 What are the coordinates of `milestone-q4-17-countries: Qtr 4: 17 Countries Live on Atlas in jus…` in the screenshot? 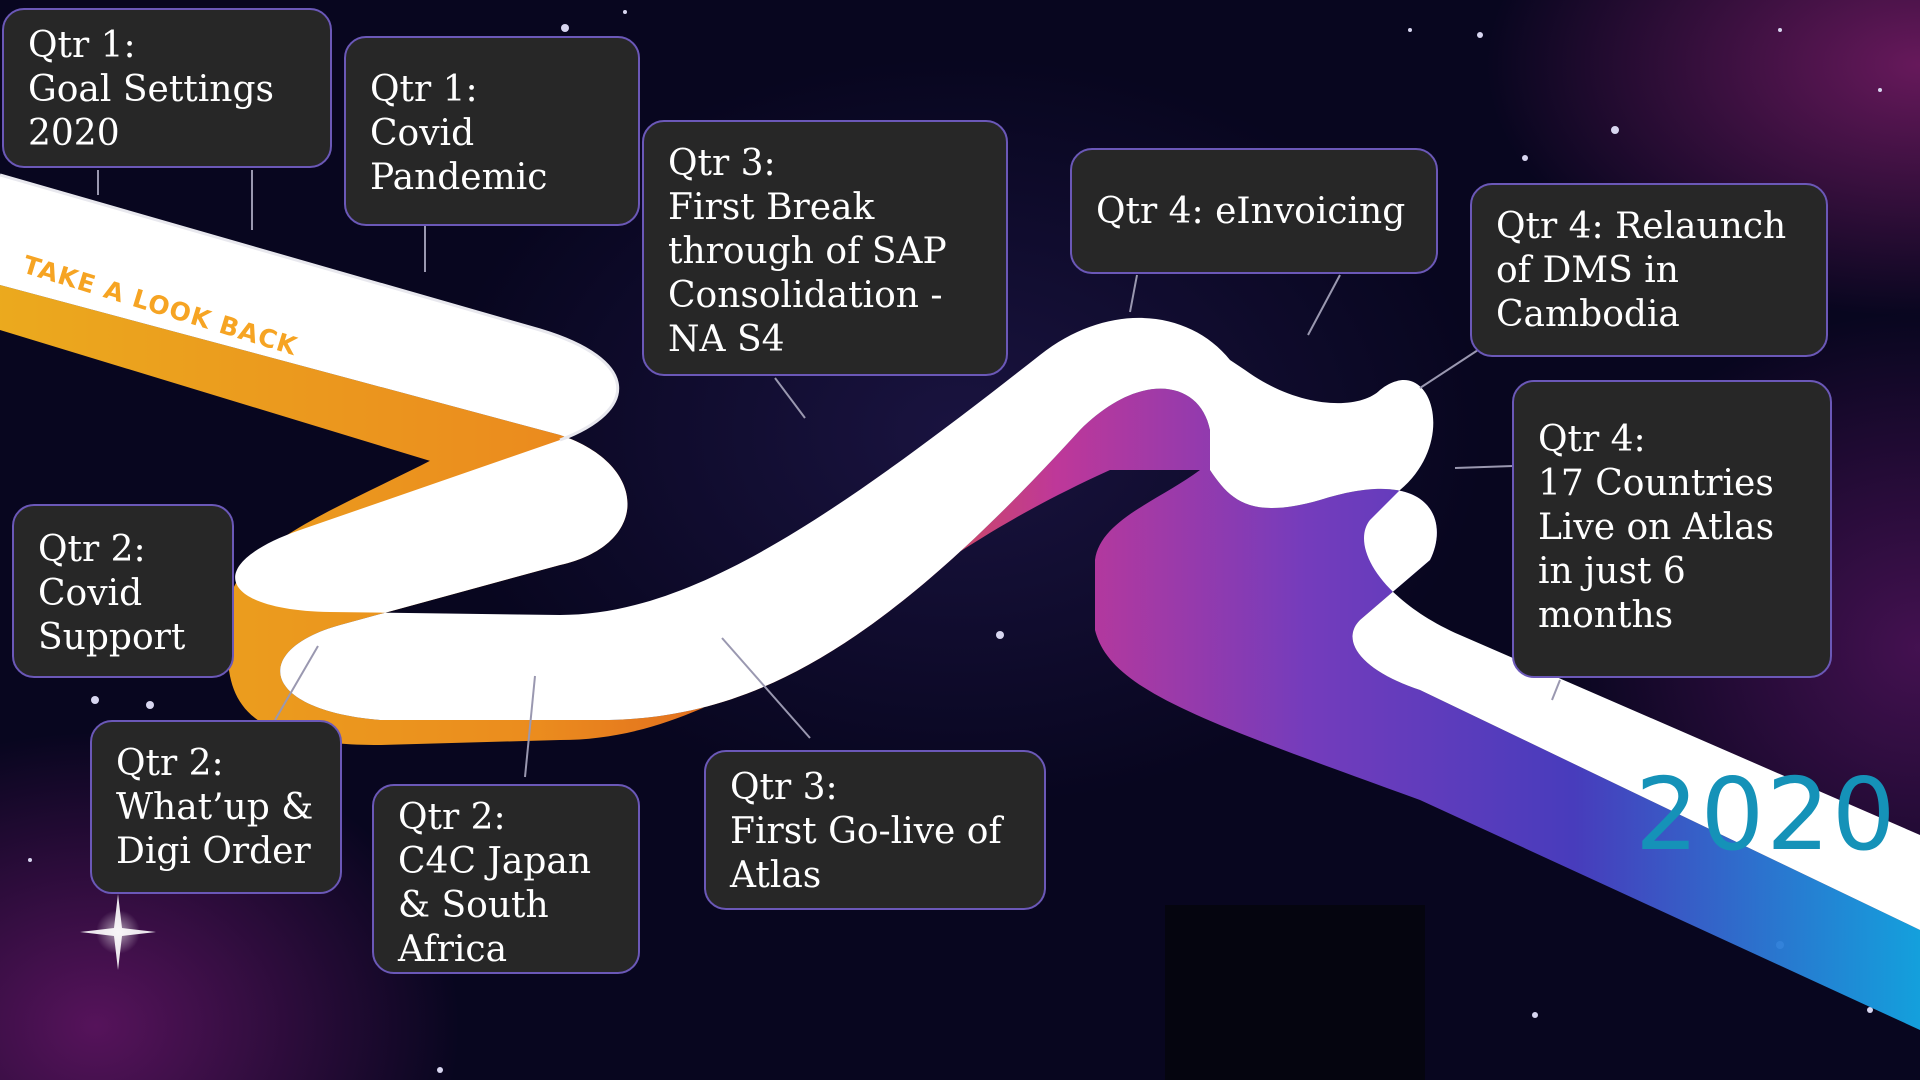 It's located at (1672, 529).